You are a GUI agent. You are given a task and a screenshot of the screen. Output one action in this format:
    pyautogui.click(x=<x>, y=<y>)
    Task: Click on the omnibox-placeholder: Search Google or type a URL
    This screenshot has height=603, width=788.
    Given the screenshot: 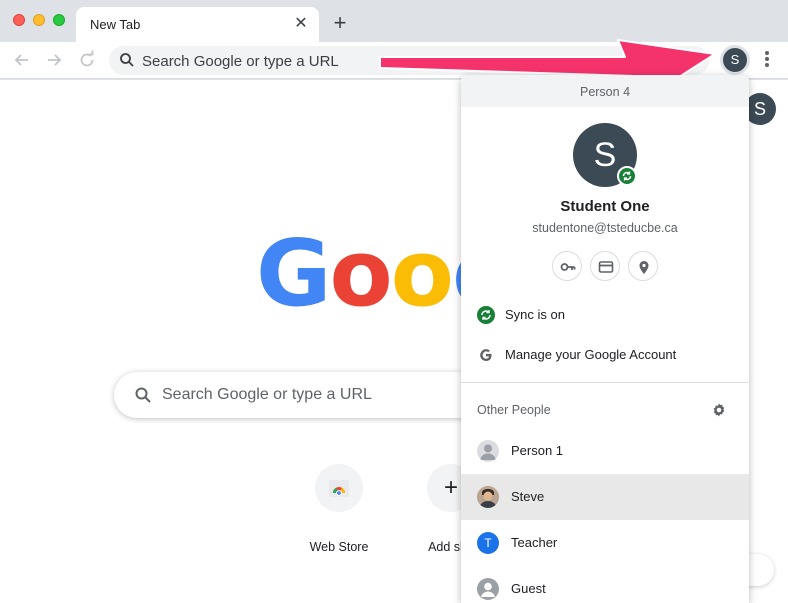 What is the action you would take?
    pyautogui.click(x=240, y=61)
    